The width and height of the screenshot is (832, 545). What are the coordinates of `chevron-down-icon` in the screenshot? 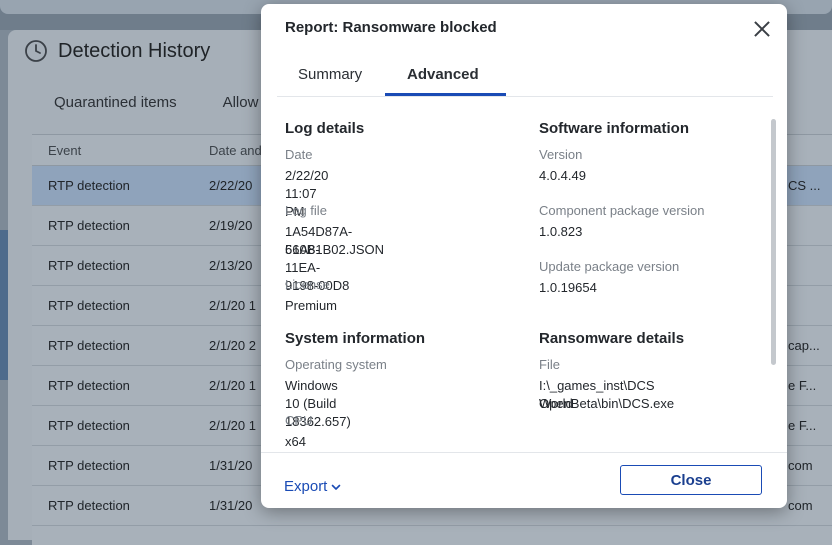 It's located at (336, 487).